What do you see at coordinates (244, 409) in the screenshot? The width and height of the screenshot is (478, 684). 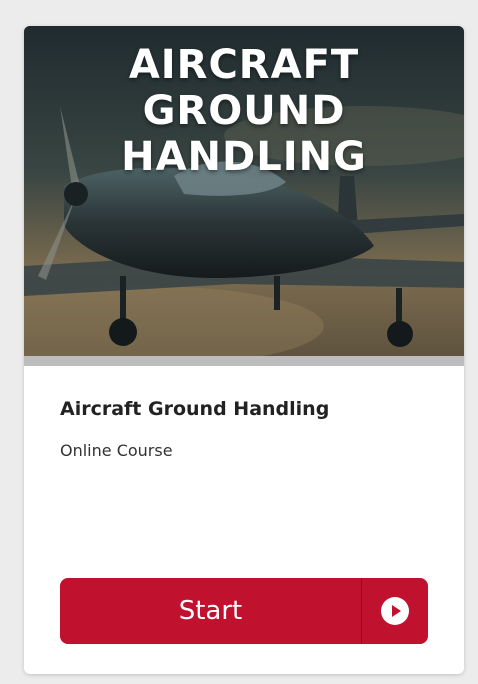 I see `course-title: Aircraft Ground Handling` at bounding box center [244, 409].